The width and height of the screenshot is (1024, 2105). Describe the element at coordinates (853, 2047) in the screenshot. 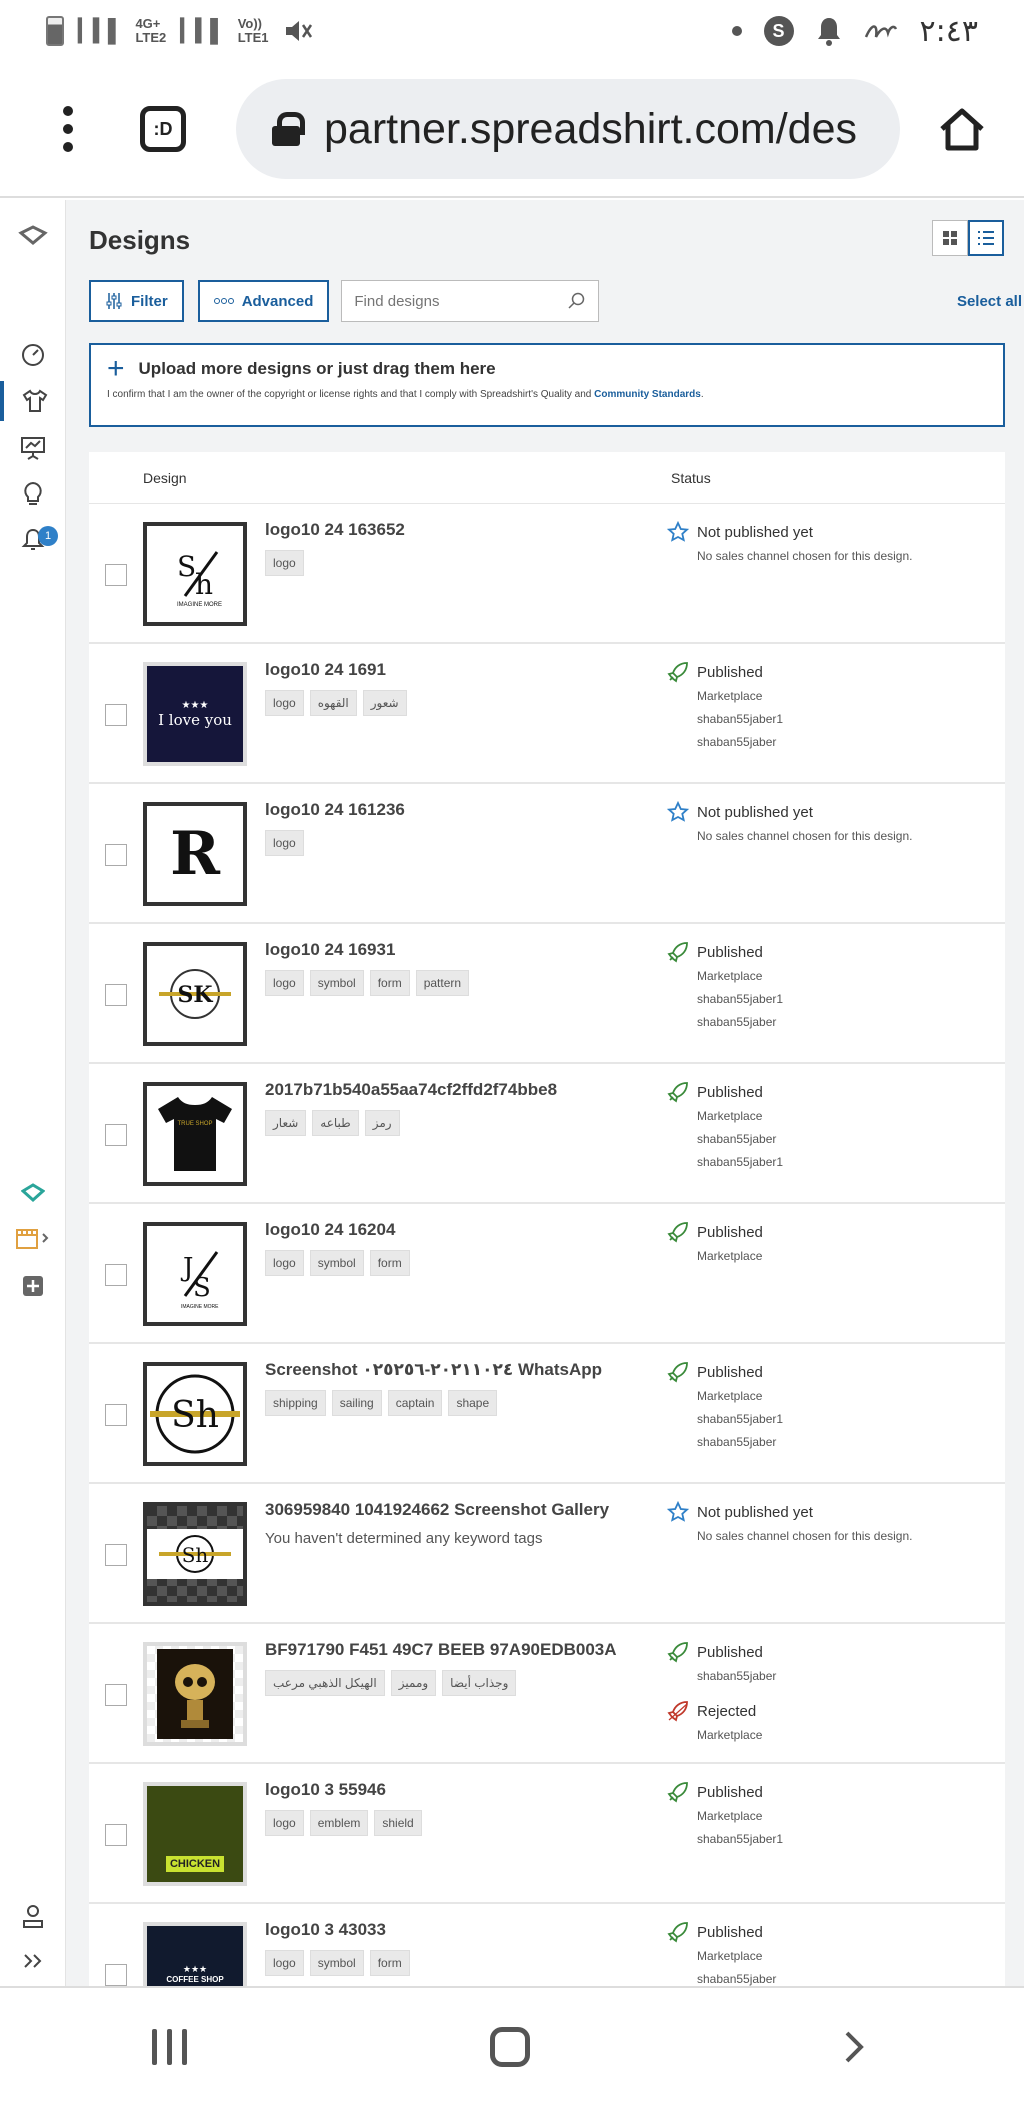

I see `back-icon` at that location.